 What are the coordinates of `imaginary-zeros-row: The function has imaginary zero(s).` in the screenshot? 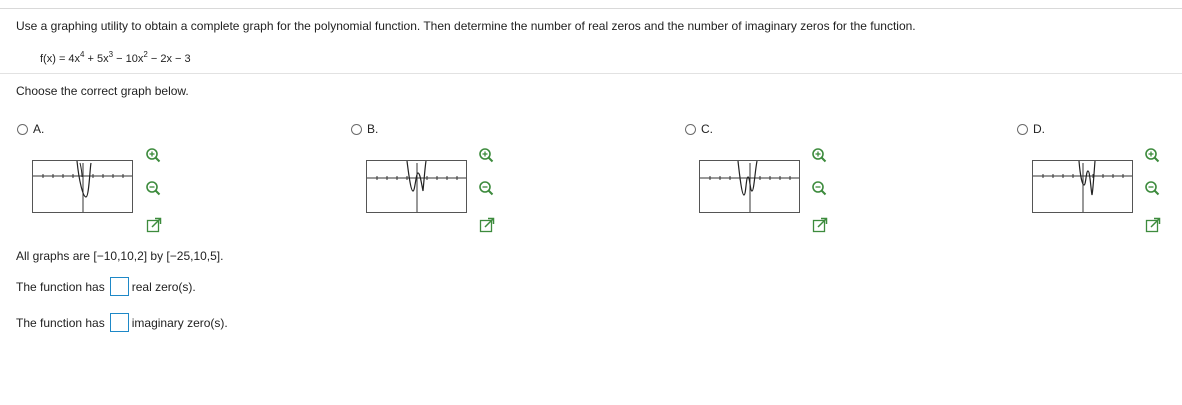 It's located at (122, 322).